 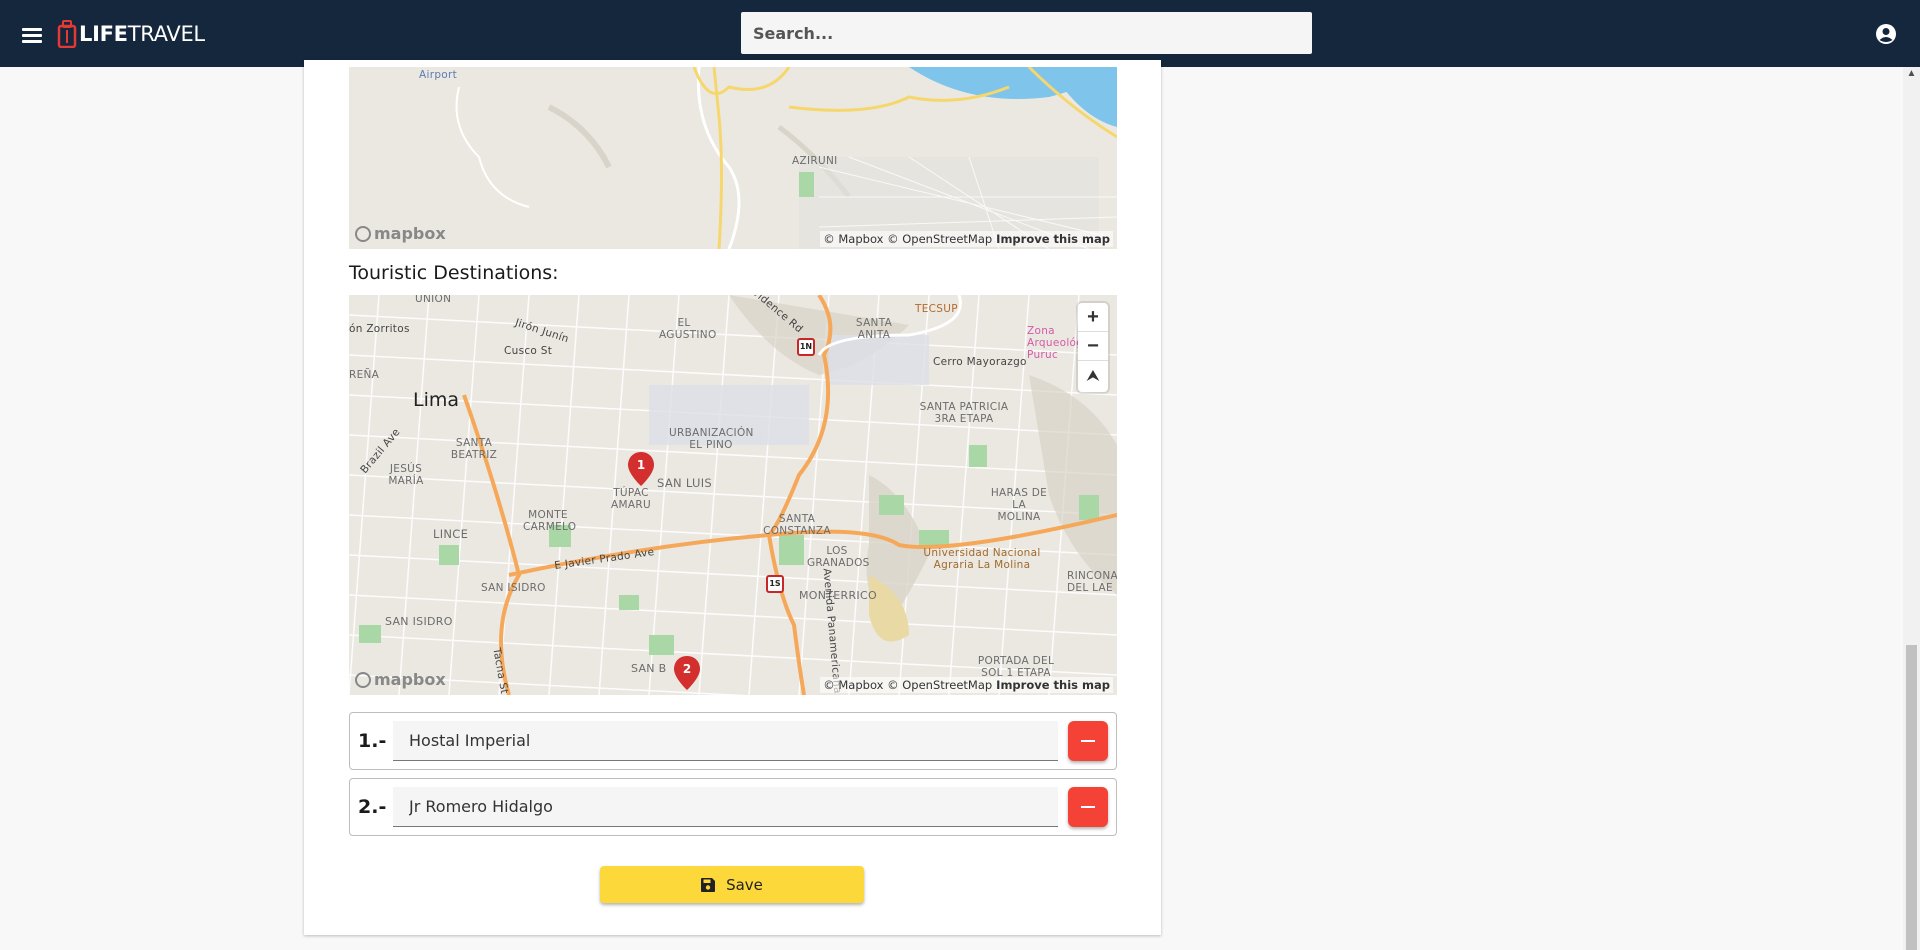 I want to click on map-label-airport: Airport, so click(x=438, y=75).